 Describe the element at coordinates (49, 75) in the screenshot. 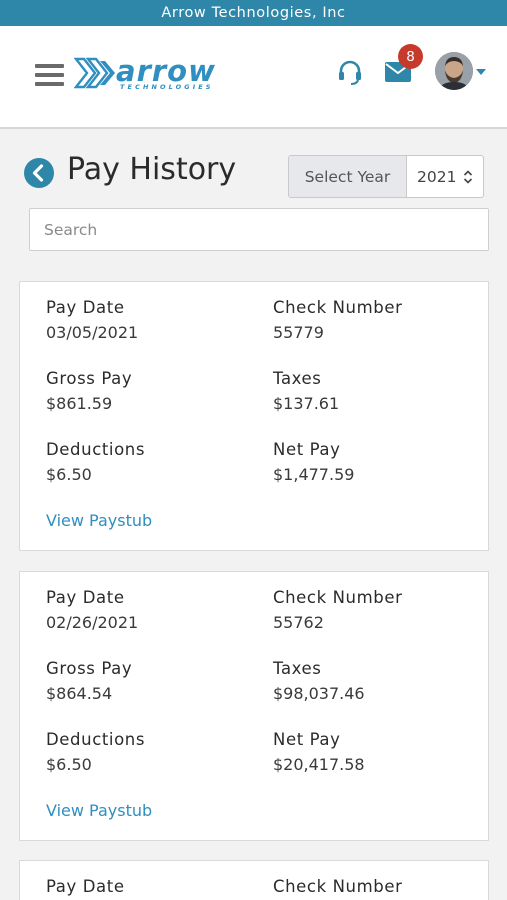

I see `menu-icon` at that location.